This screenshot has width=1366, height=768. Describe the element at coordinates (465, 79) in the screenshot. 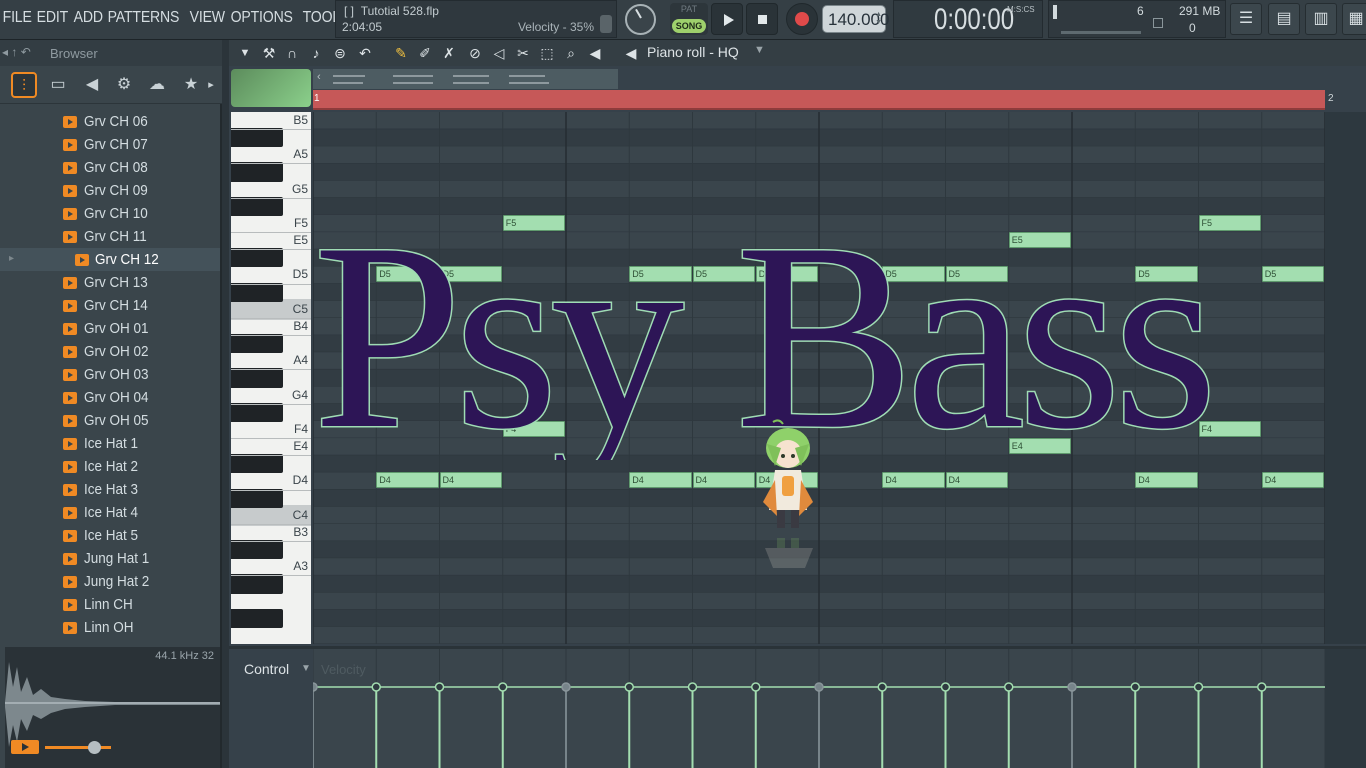

I see `overview-navigator: ‹` at that location.